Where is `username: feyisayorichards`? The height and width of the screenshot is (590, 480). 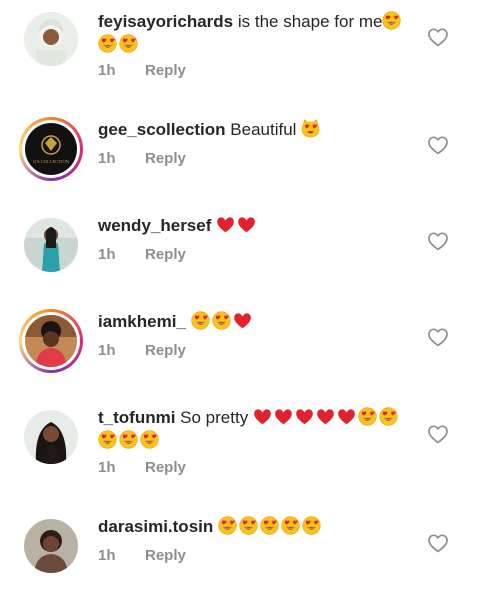 username: feyisayorichards is located at coordinates (165, 21).